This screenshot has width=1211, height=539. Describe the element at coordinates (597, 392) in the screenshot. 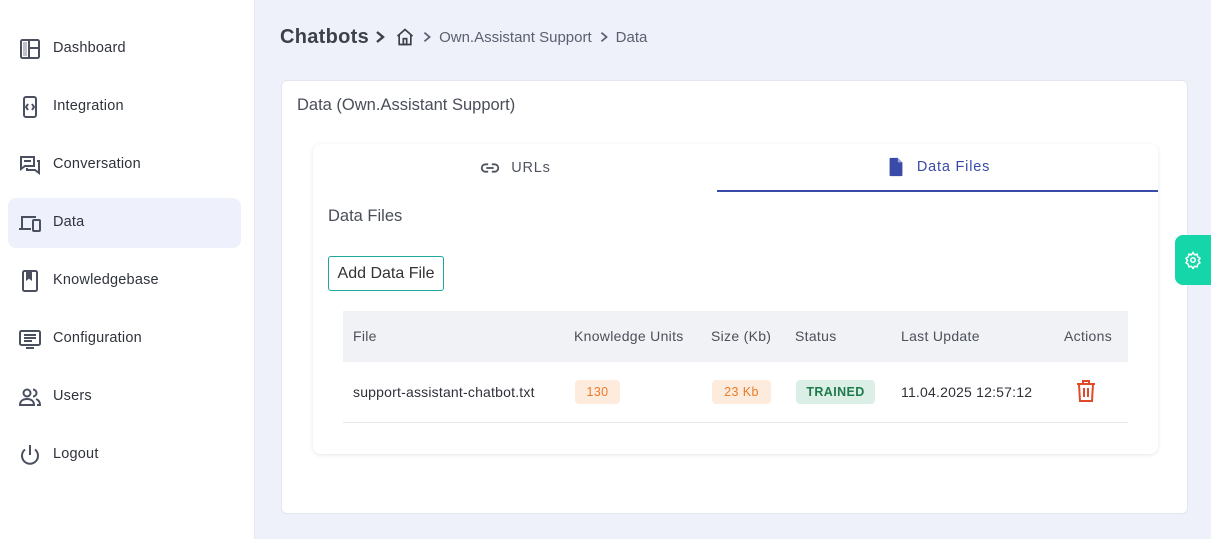

I see `knowledge-units-badge: 130` at that location.